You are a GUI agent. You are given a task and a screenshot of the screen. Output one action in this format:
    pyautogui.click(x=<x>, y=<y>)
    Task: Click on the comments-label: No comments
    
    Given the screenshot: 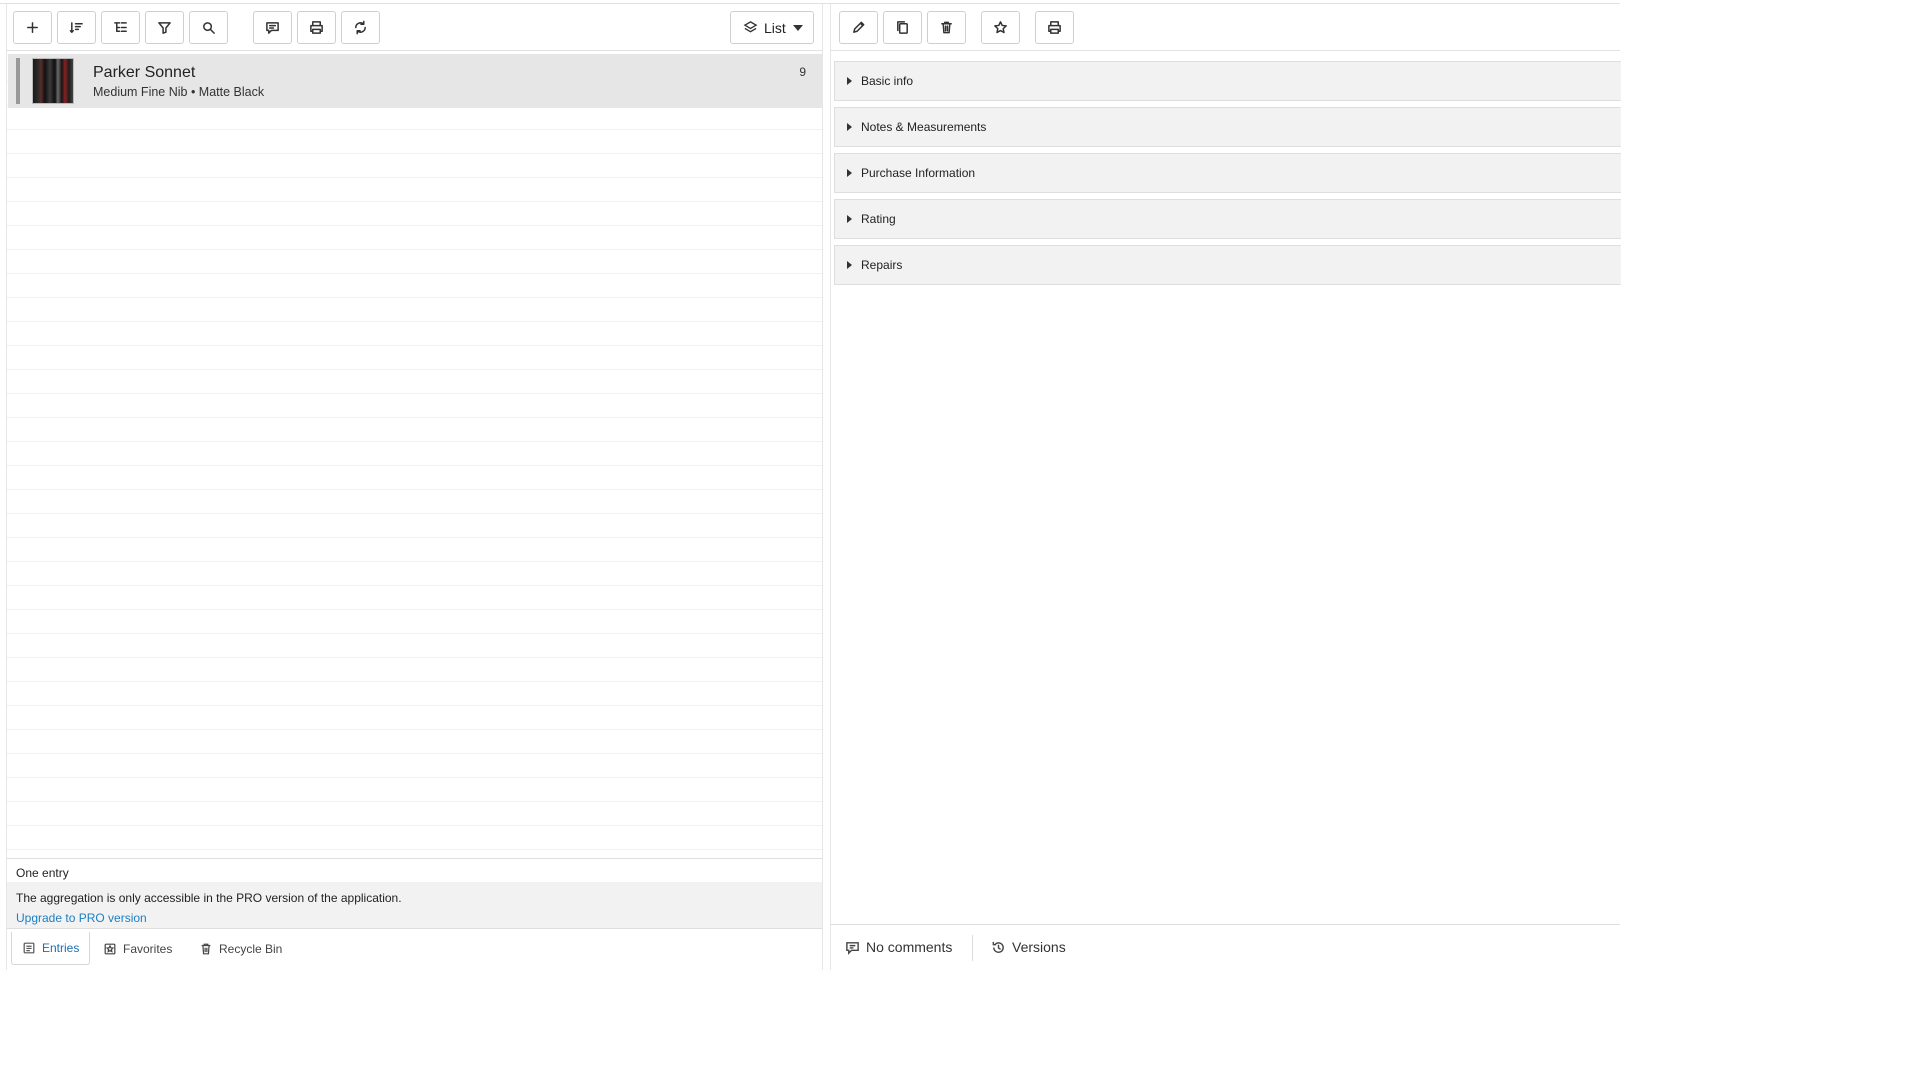 What is the action you would take?
    pyautogui.click(x=909, y=947)
    